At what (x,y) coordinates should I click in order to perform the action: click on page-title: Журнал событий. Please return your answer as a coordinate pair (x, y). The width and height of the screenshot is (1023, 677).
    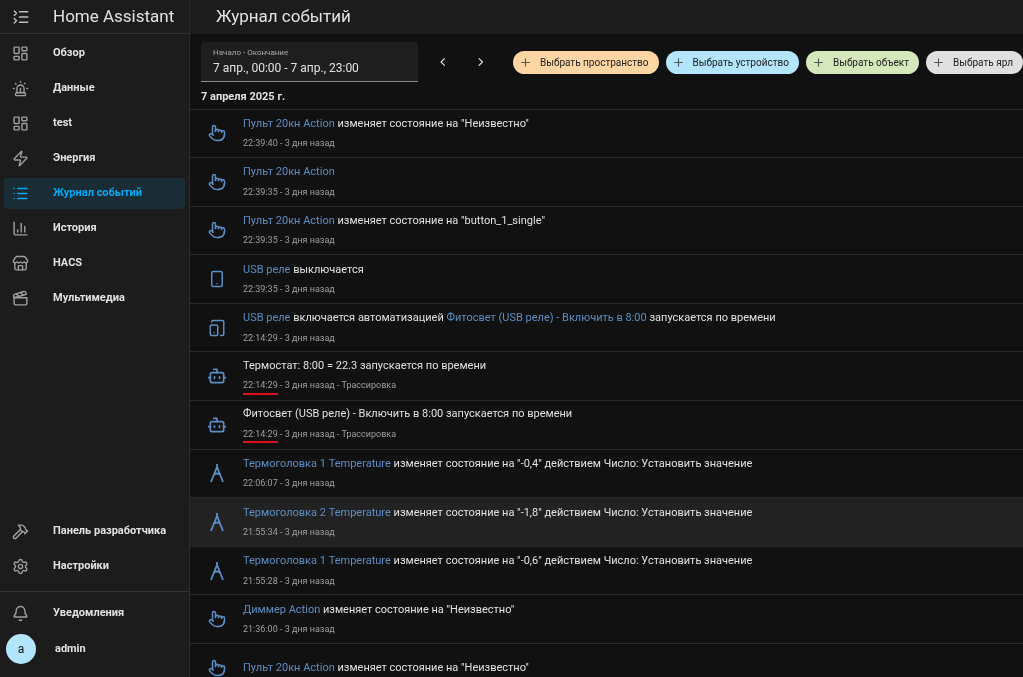
    Looking at the image, I should click on (283, 17).